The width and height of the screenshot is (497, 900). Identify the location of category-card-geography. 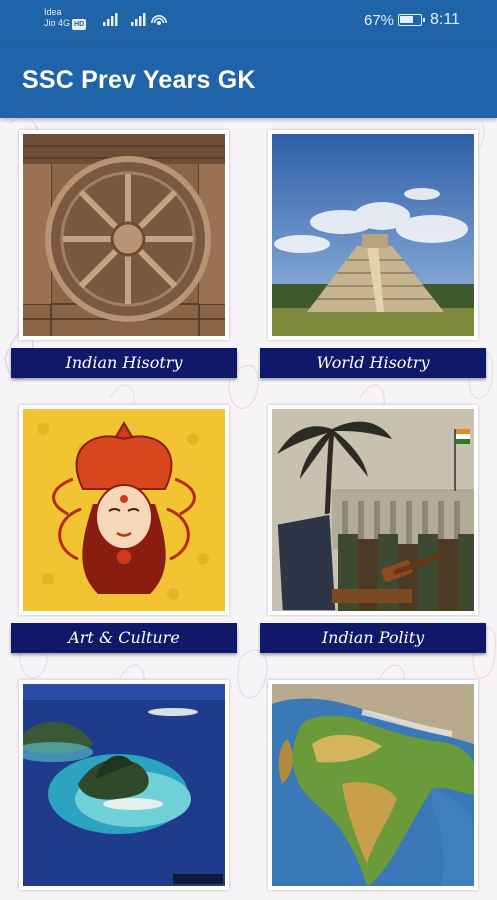
(127, 785).